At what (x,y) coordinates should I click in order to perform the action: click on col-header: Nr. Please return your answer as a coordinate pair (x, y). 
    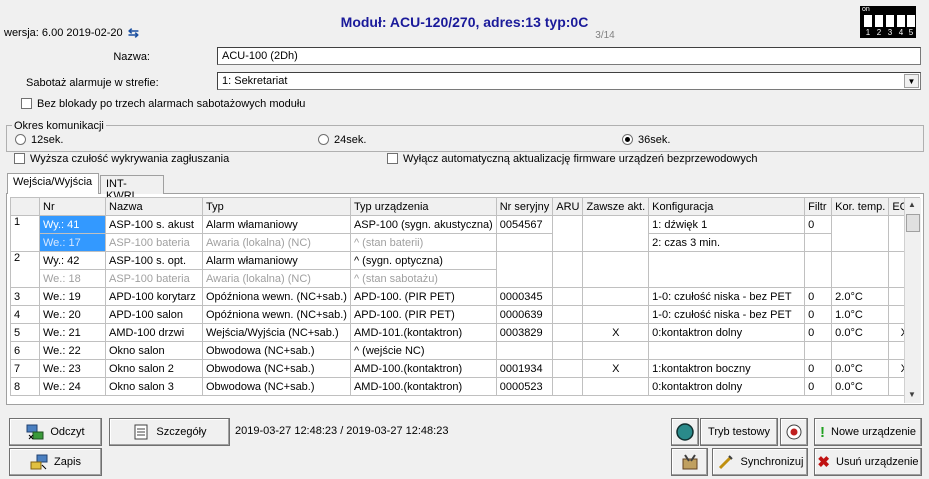
    Looking at the image, I should click on (72, 206).